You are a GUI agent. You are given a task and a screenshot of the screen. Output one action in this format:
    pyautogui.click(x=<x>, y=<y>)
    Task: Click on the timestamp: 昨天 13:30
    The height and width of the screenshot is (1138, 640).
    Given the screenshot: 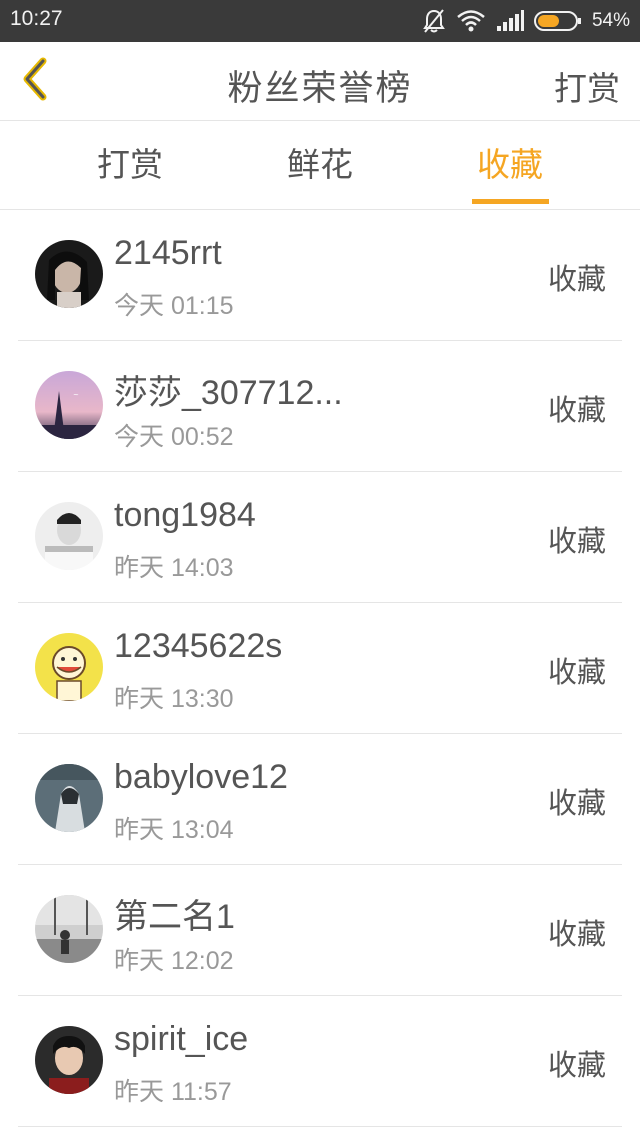 What is the action you would take?
    pyautogui.click(x=174, y=699)
    